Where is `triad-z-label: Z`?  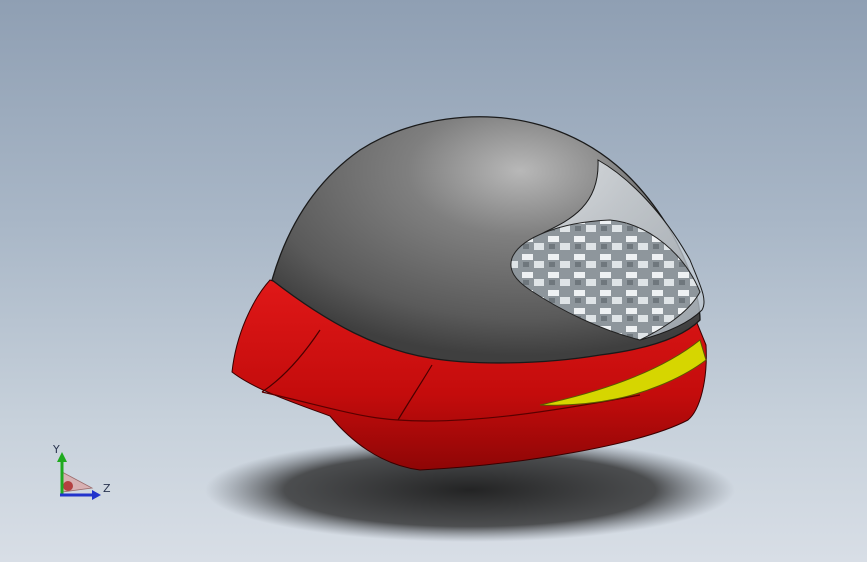 triad-z-label: Z is located at coordinates (107, 488).